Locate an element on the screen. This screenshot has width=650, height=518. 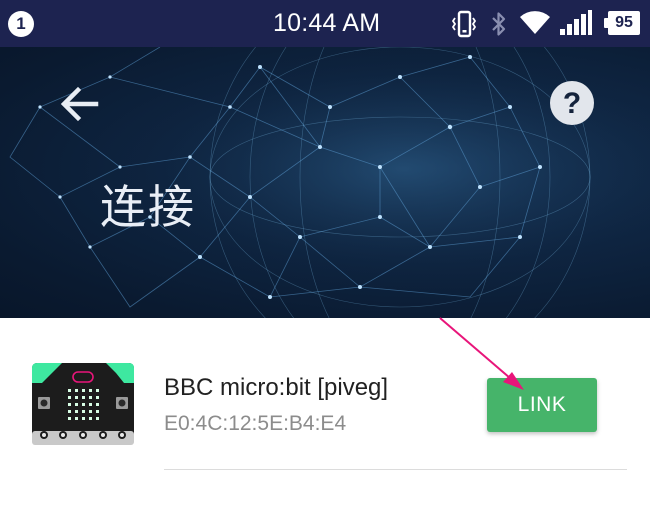
help-icon: ? is located at coordinates (572, 103).